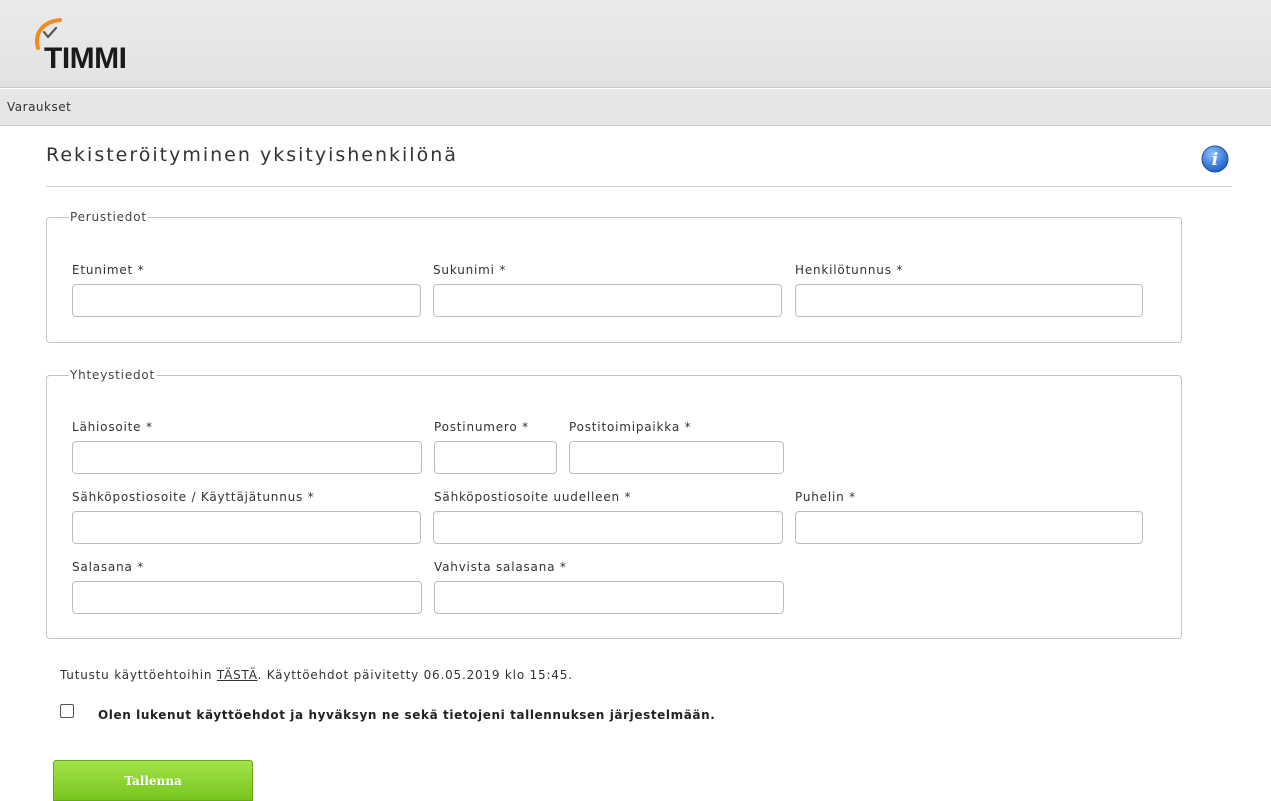  What do you see at coordinates (630, 427) in the screenshot?
I see `city-label: Postitoimipaikka *` at bounding box center [630, 427].